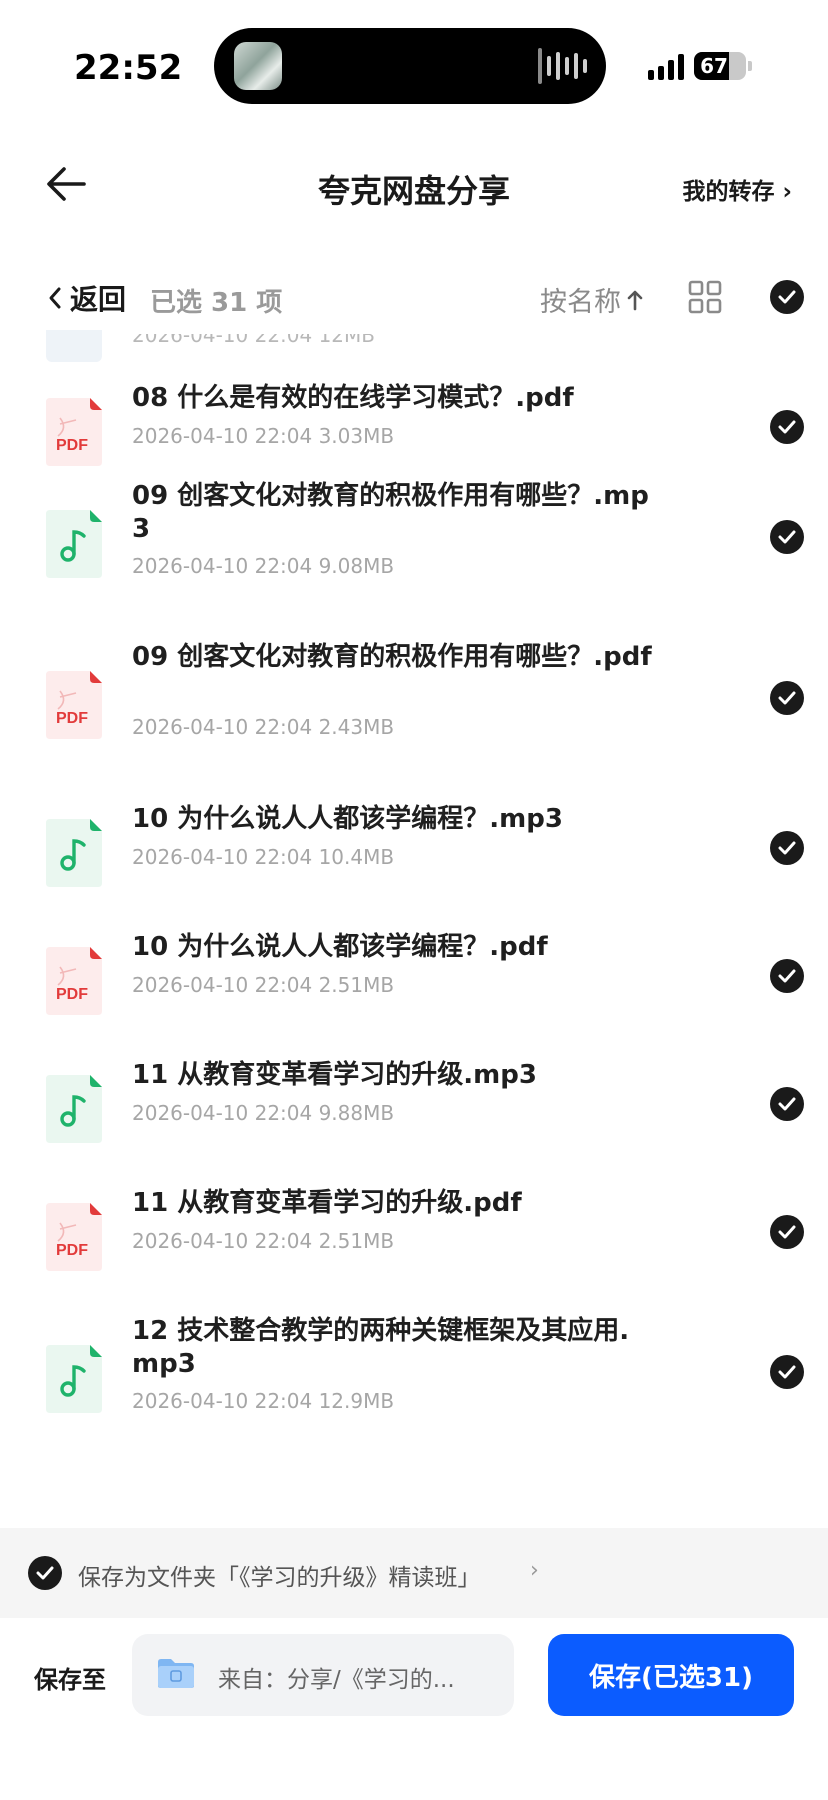 The image size is (828, 1800). I want to click on save-to-label: 保存至, so click(70, 1680).